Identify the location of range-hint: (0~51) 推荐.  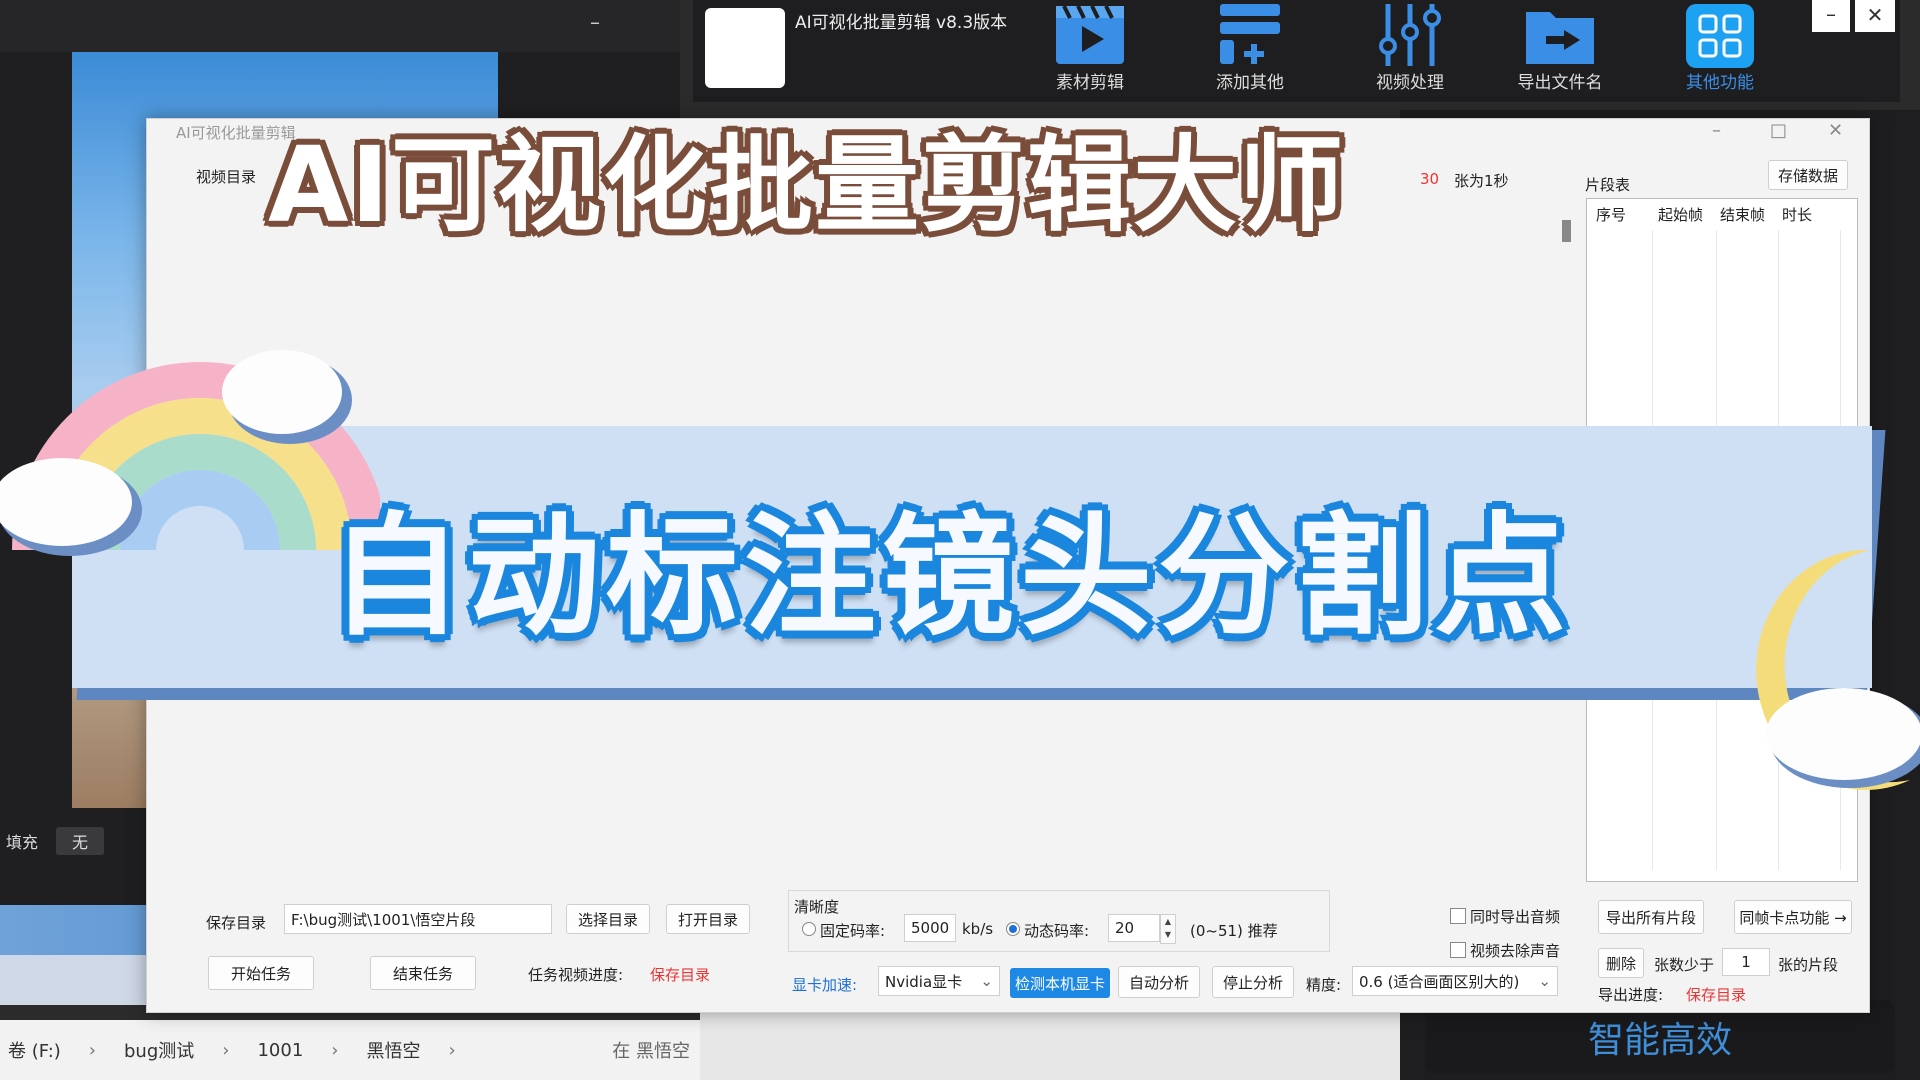
(1234, 931).